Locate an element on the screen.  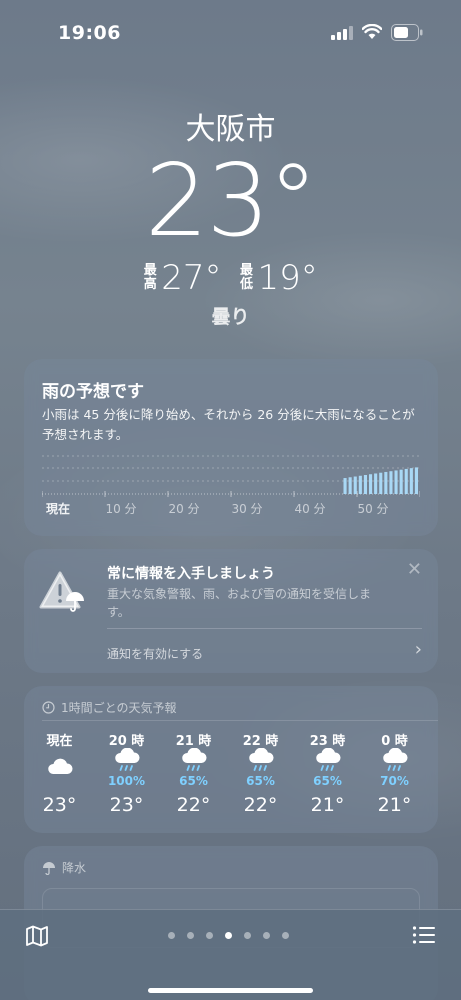
low-temp: 19° is located at coordinates (287, 278).